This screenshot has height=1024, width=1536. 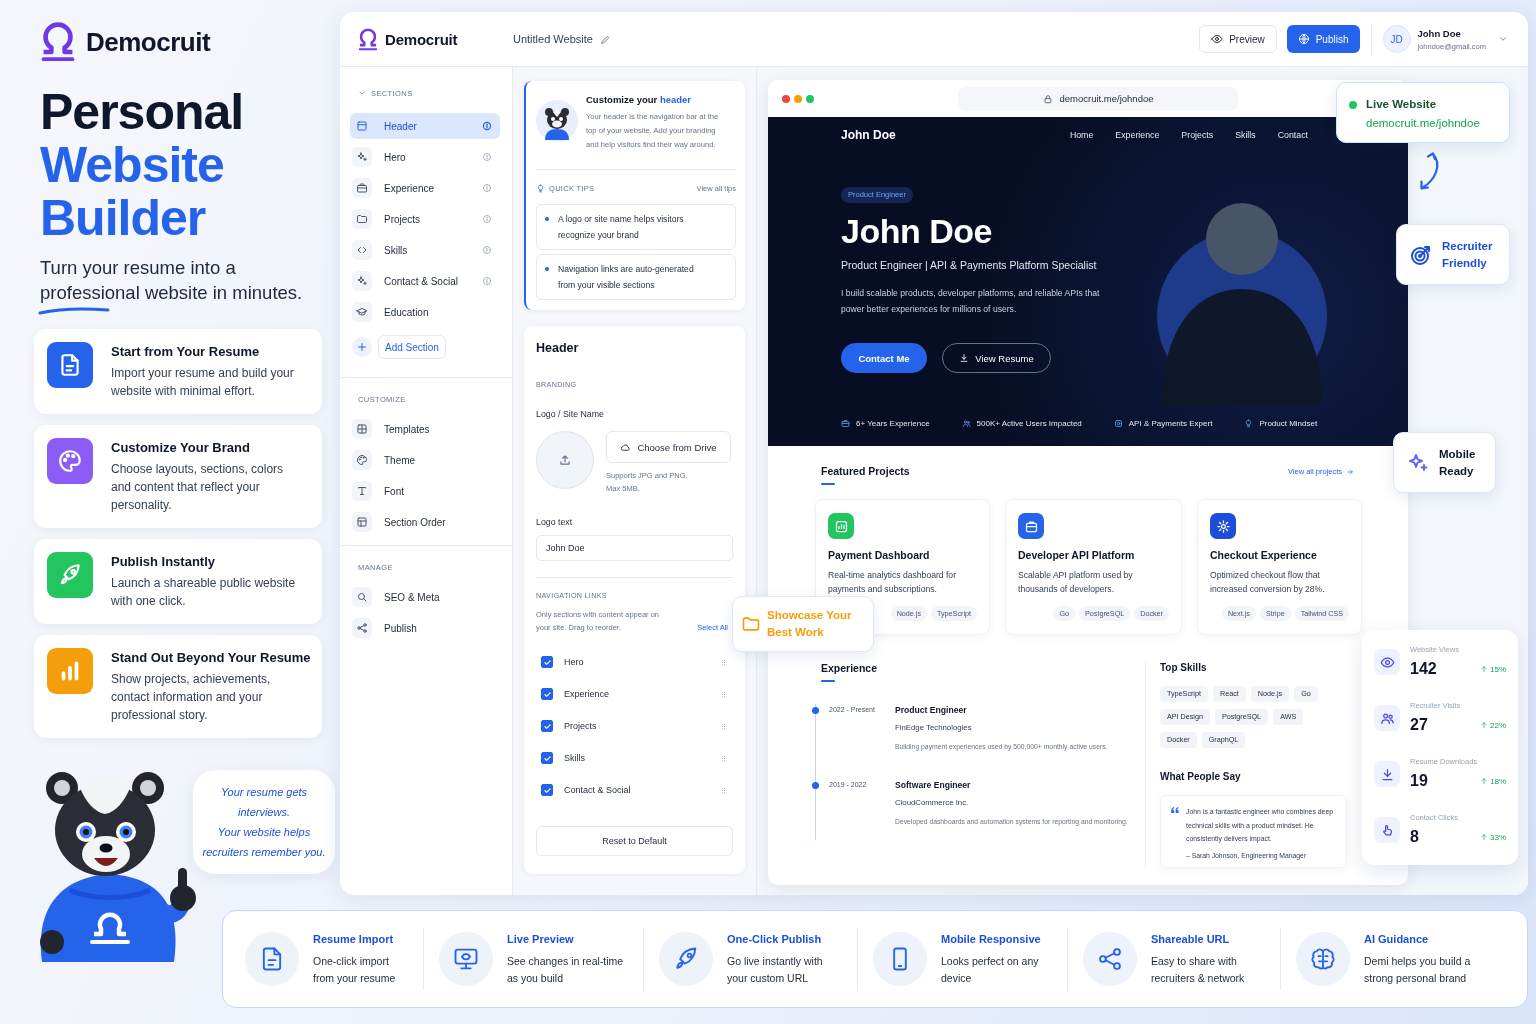 I want to click on feature-title: Customize Your Brand, so click(x=181, y=447).